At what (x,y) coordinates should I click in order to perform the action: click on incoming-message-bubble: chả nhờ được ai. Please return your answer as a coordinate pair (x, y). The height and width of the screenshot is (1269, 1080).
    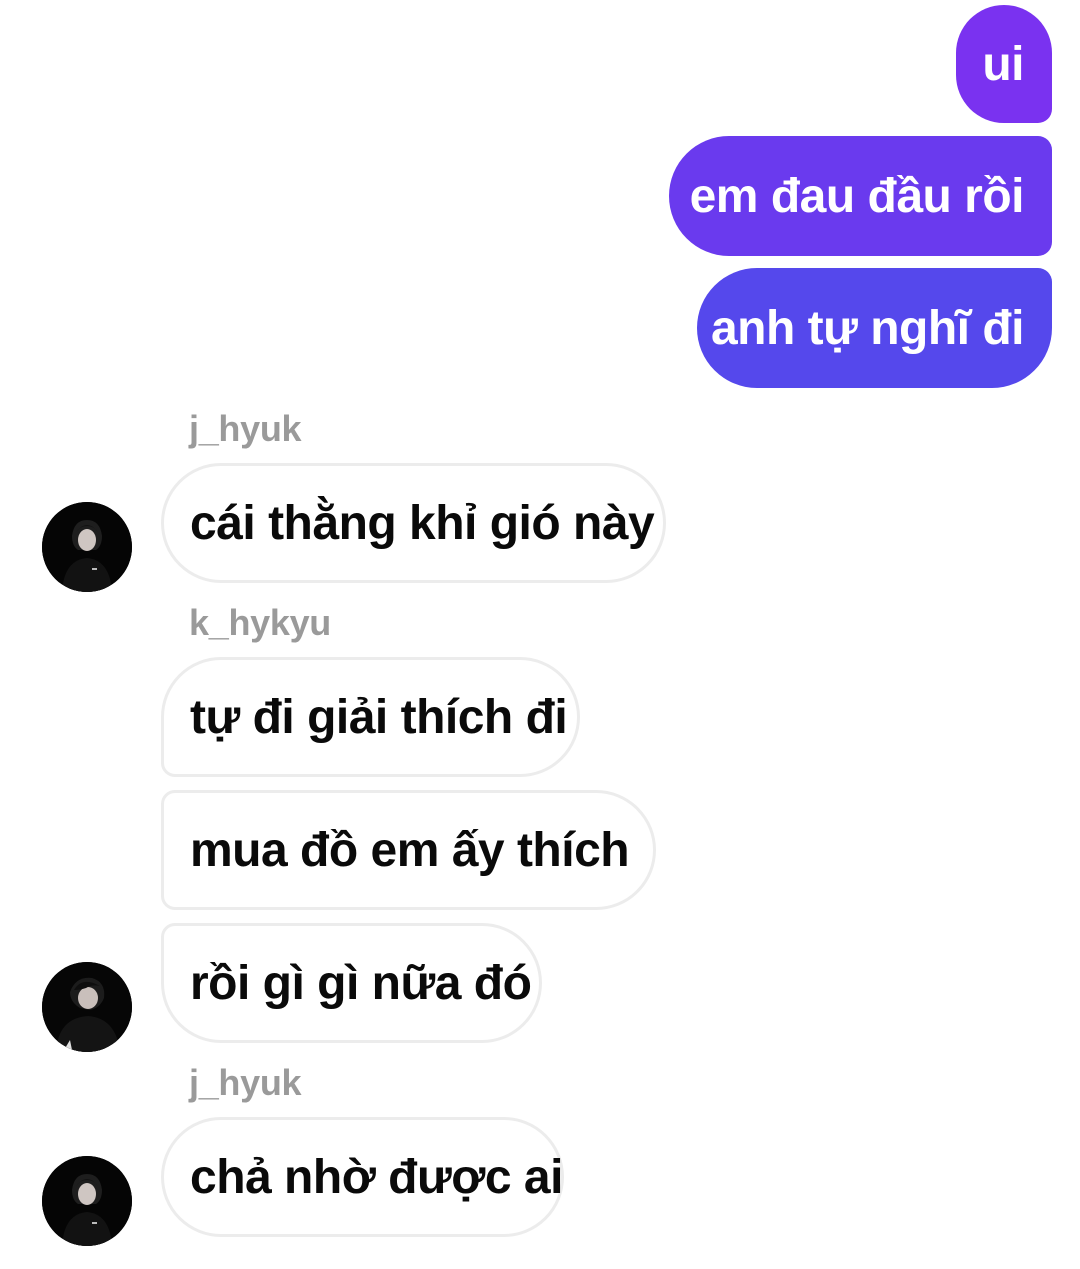
    Looking at the image, I should click on (362, 1177).